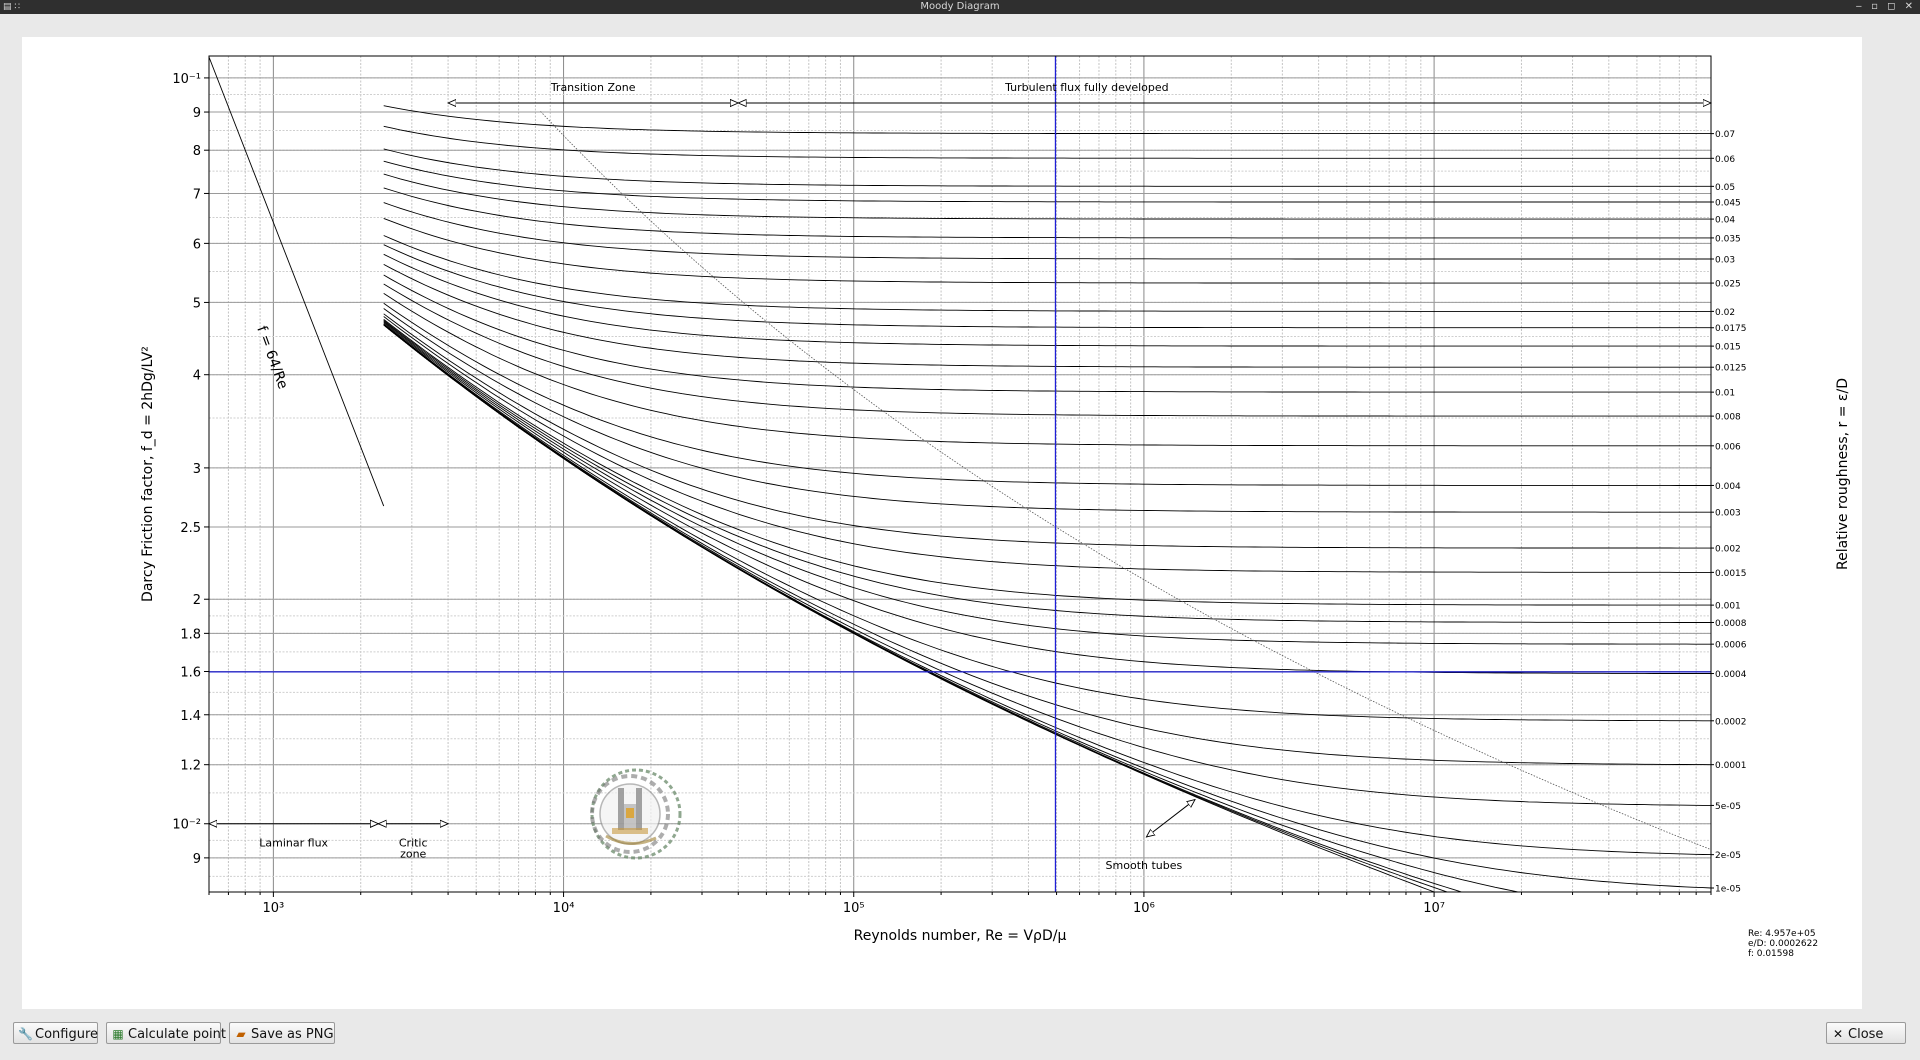 Image resolution: width=1920 pixels, height=1060 pixels. What do you see at coordinates (1725, 394) in the screenshot?
I see `roughness-label: 0.01` at bounding box center [1725, 394].